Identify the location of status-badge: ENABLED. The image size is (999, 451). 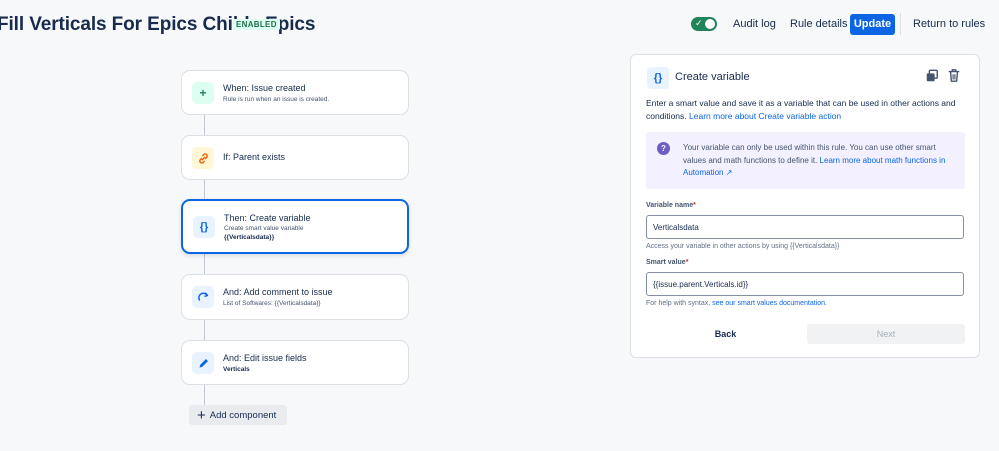
(256, 24).